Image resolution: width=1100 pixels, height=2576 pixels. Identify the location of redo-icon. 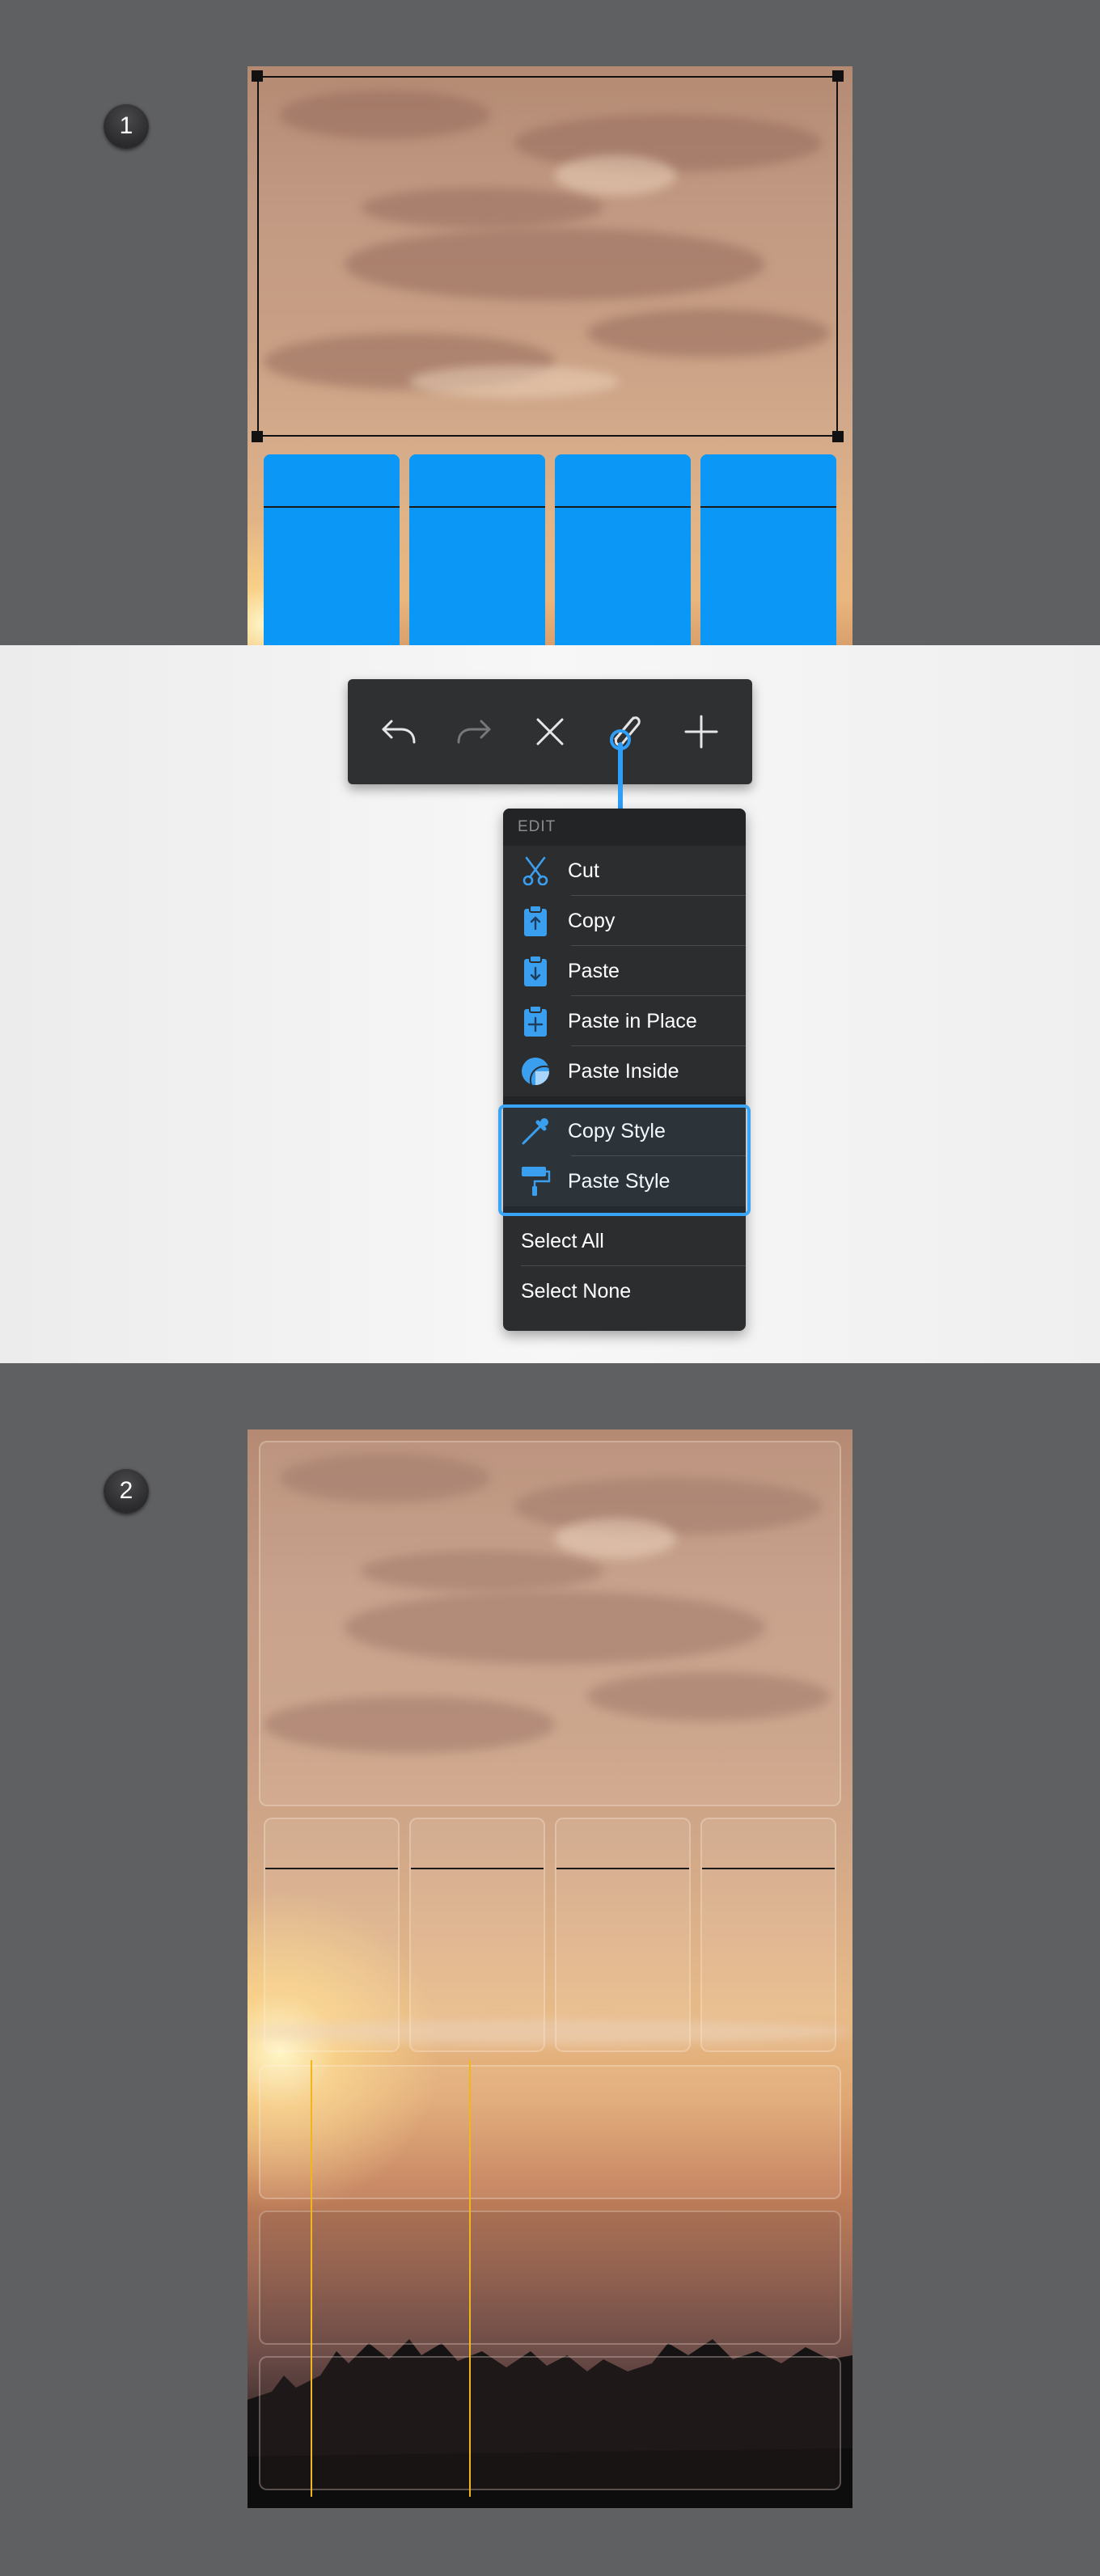
(474, 732).